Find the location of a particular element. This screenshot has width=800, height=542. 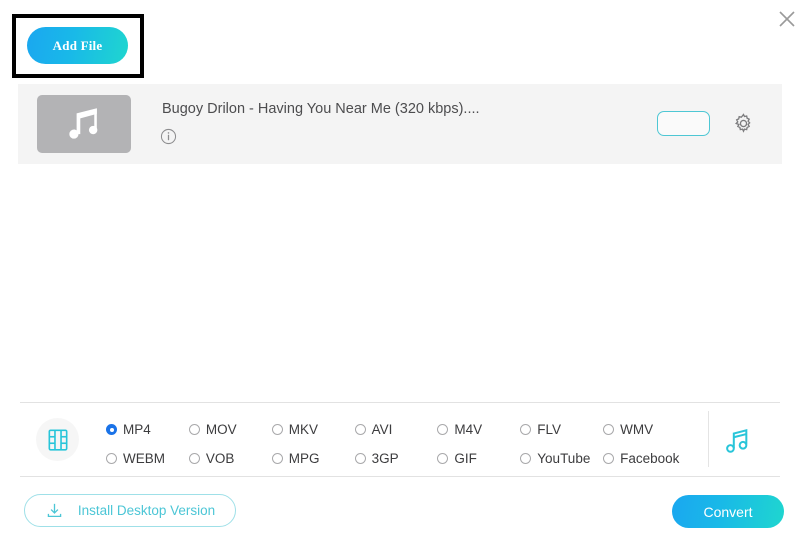

radio-m4v: M4V is located at coordinates (478, 429).